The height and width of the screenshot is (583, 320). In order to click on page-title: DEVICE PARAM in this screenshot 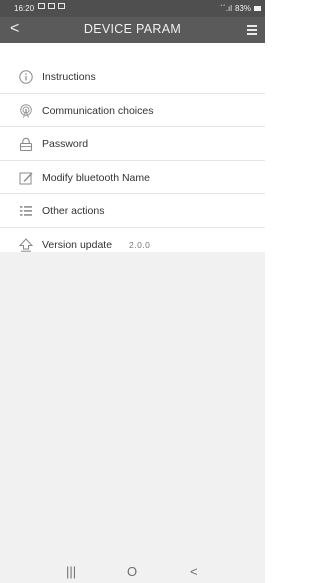, I will do `click(132, 29)`.